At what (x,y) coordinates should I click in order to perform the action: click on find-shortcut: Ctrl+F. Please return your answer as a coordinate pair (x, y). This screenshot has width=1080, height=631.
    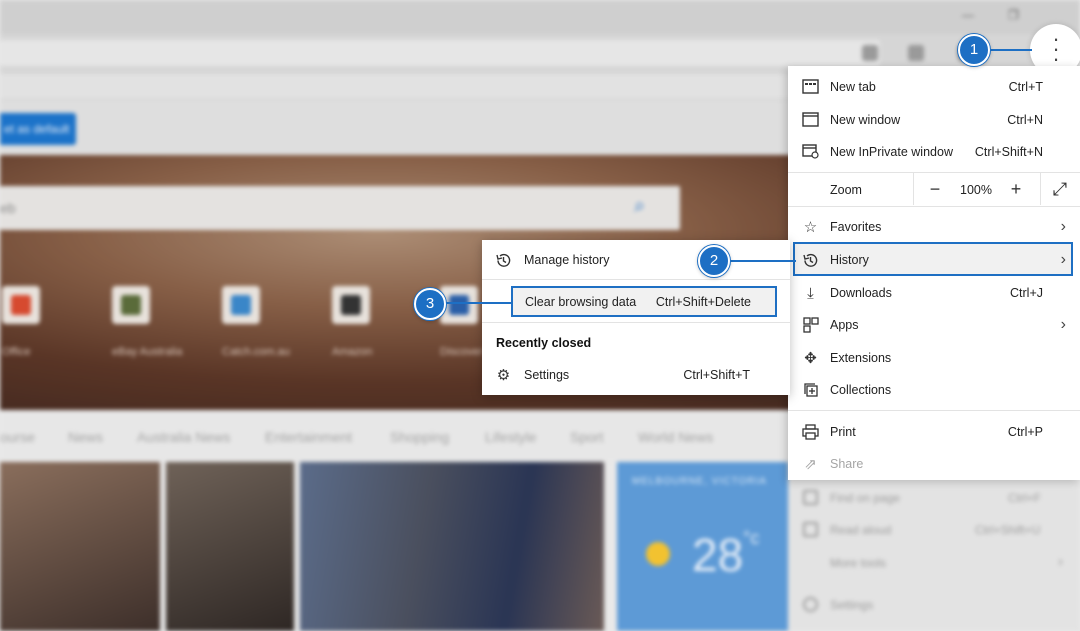
    Looking at the image, I should click on (1024, 498).